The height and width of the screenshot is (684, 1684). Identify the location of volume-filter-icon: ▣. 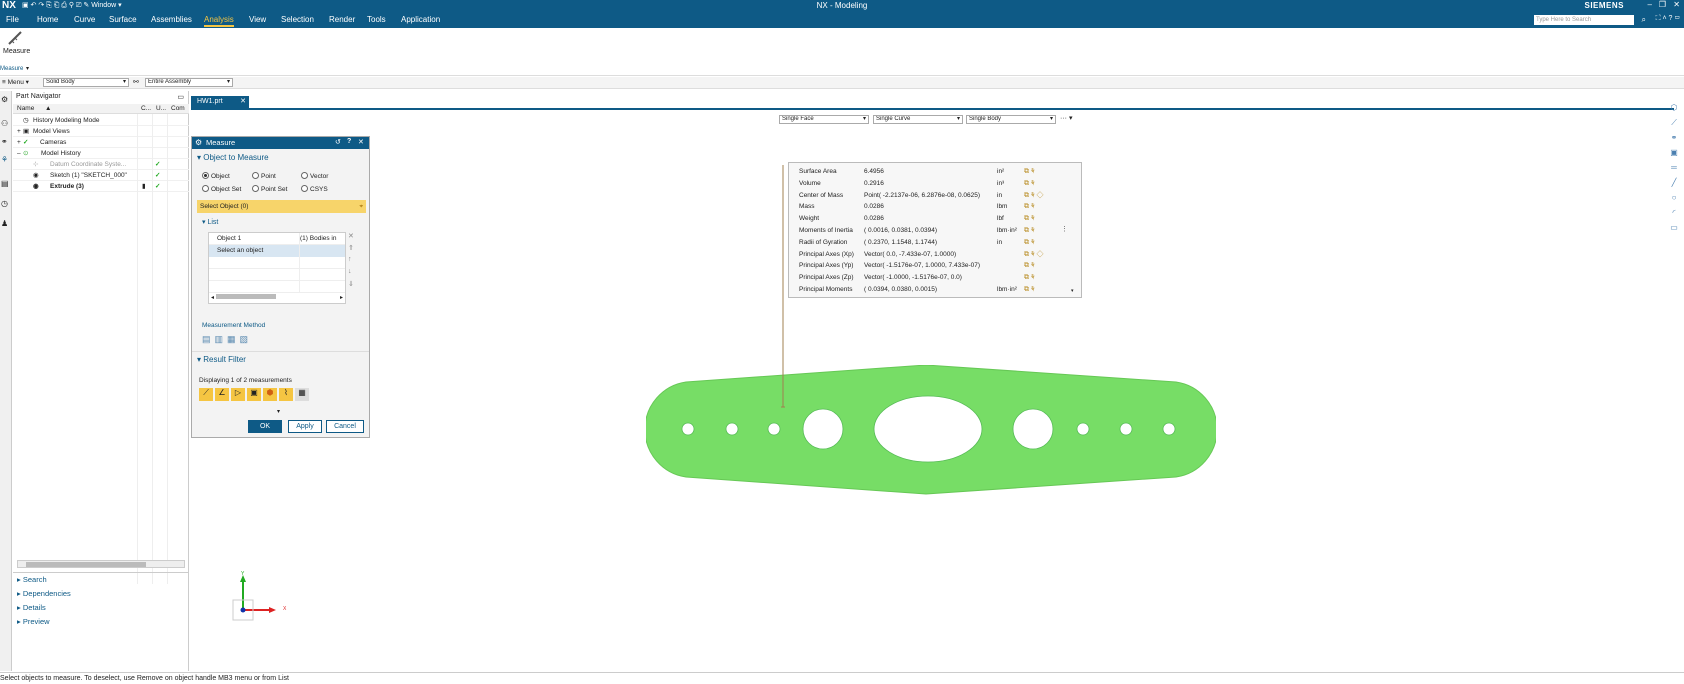
(254, 394).